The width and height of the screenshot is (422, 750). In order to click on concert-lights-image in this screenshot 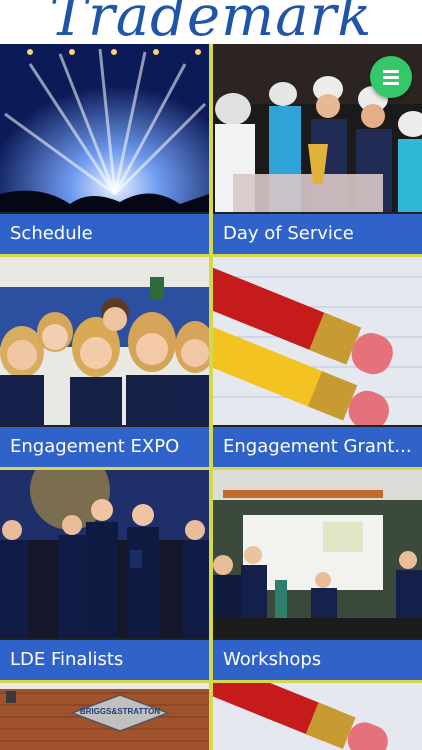, I will do `click(104, 128)`.